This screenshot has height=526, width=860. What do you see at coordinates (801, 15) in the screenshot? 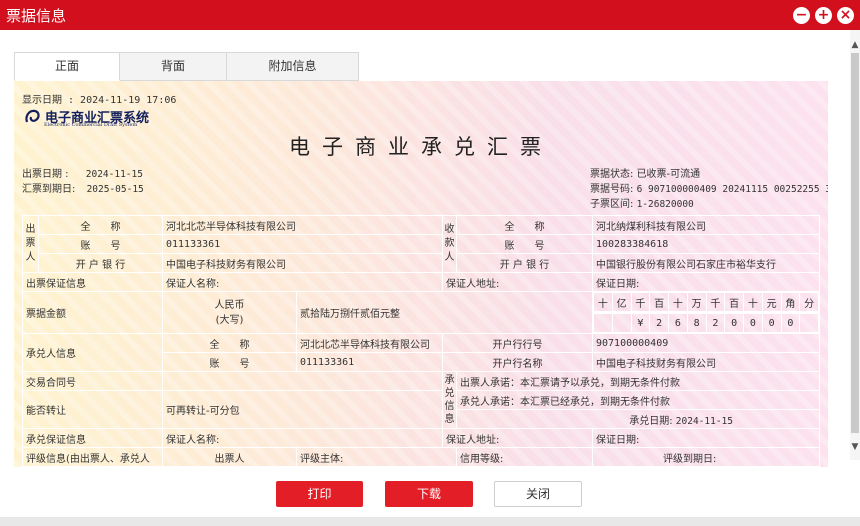
I see `minimize-icon: −` at bounding box center [801, 15].